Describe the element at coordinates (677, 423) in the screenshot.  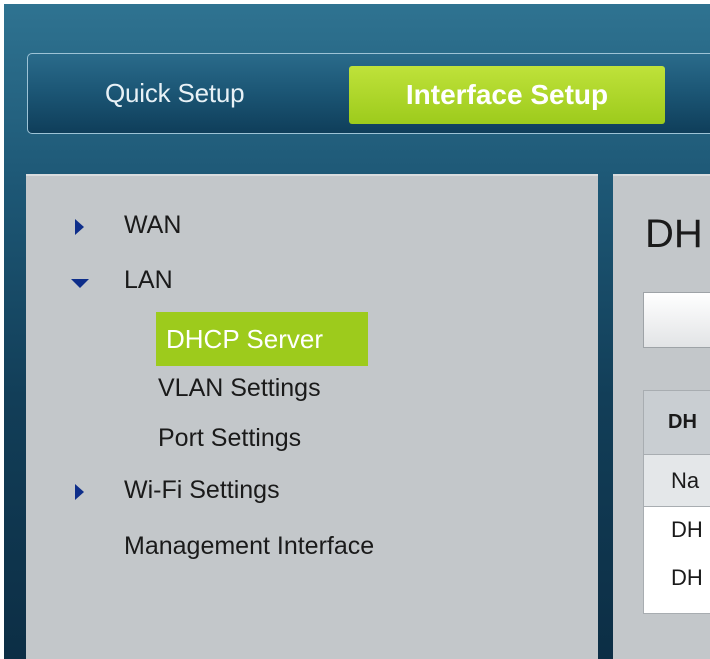
I see `table-header: DH` at that location.